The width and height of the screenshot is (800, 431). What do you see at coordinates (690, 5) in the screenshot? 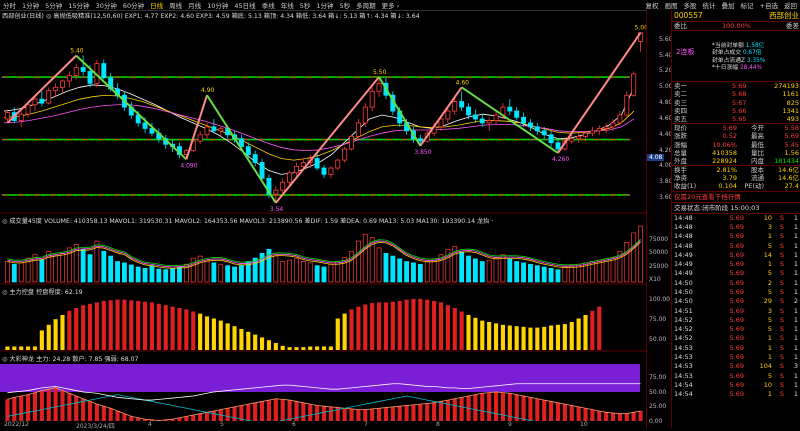
I see `toolbar-button: 多股` at bounding box center [690, 5].